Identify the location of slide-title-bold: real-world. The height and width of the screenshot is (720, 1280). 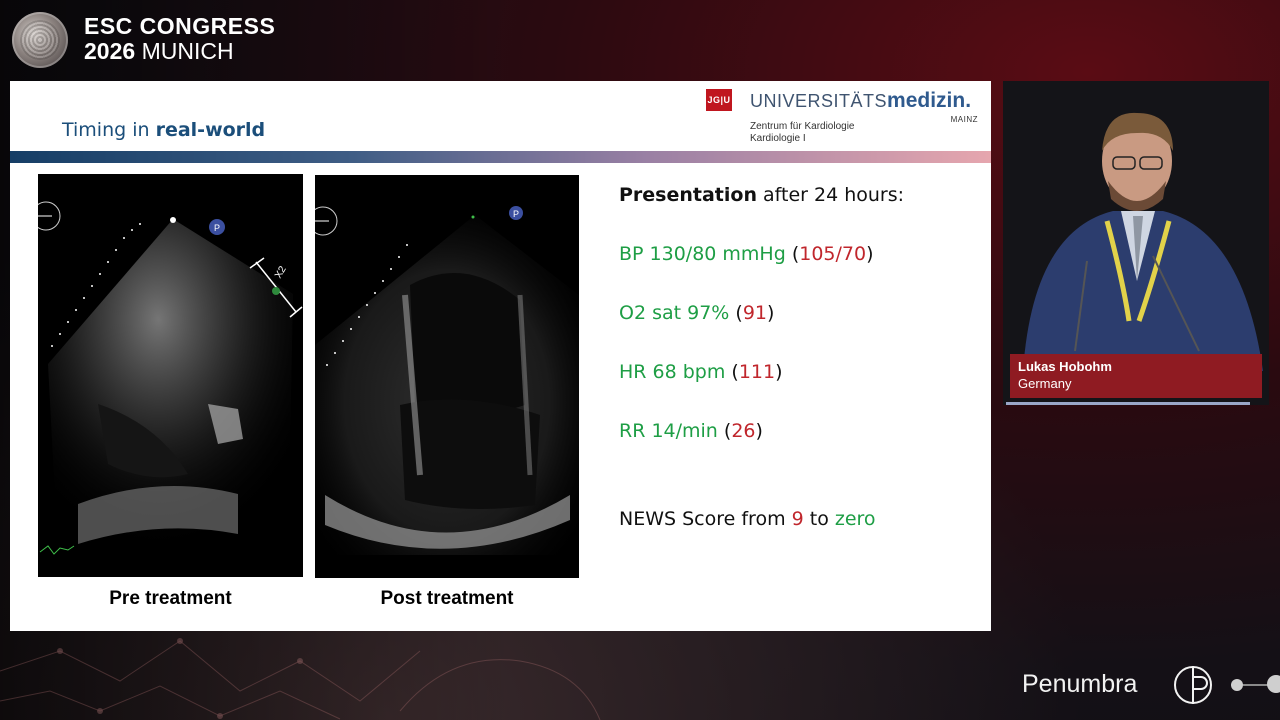
(210, 130).